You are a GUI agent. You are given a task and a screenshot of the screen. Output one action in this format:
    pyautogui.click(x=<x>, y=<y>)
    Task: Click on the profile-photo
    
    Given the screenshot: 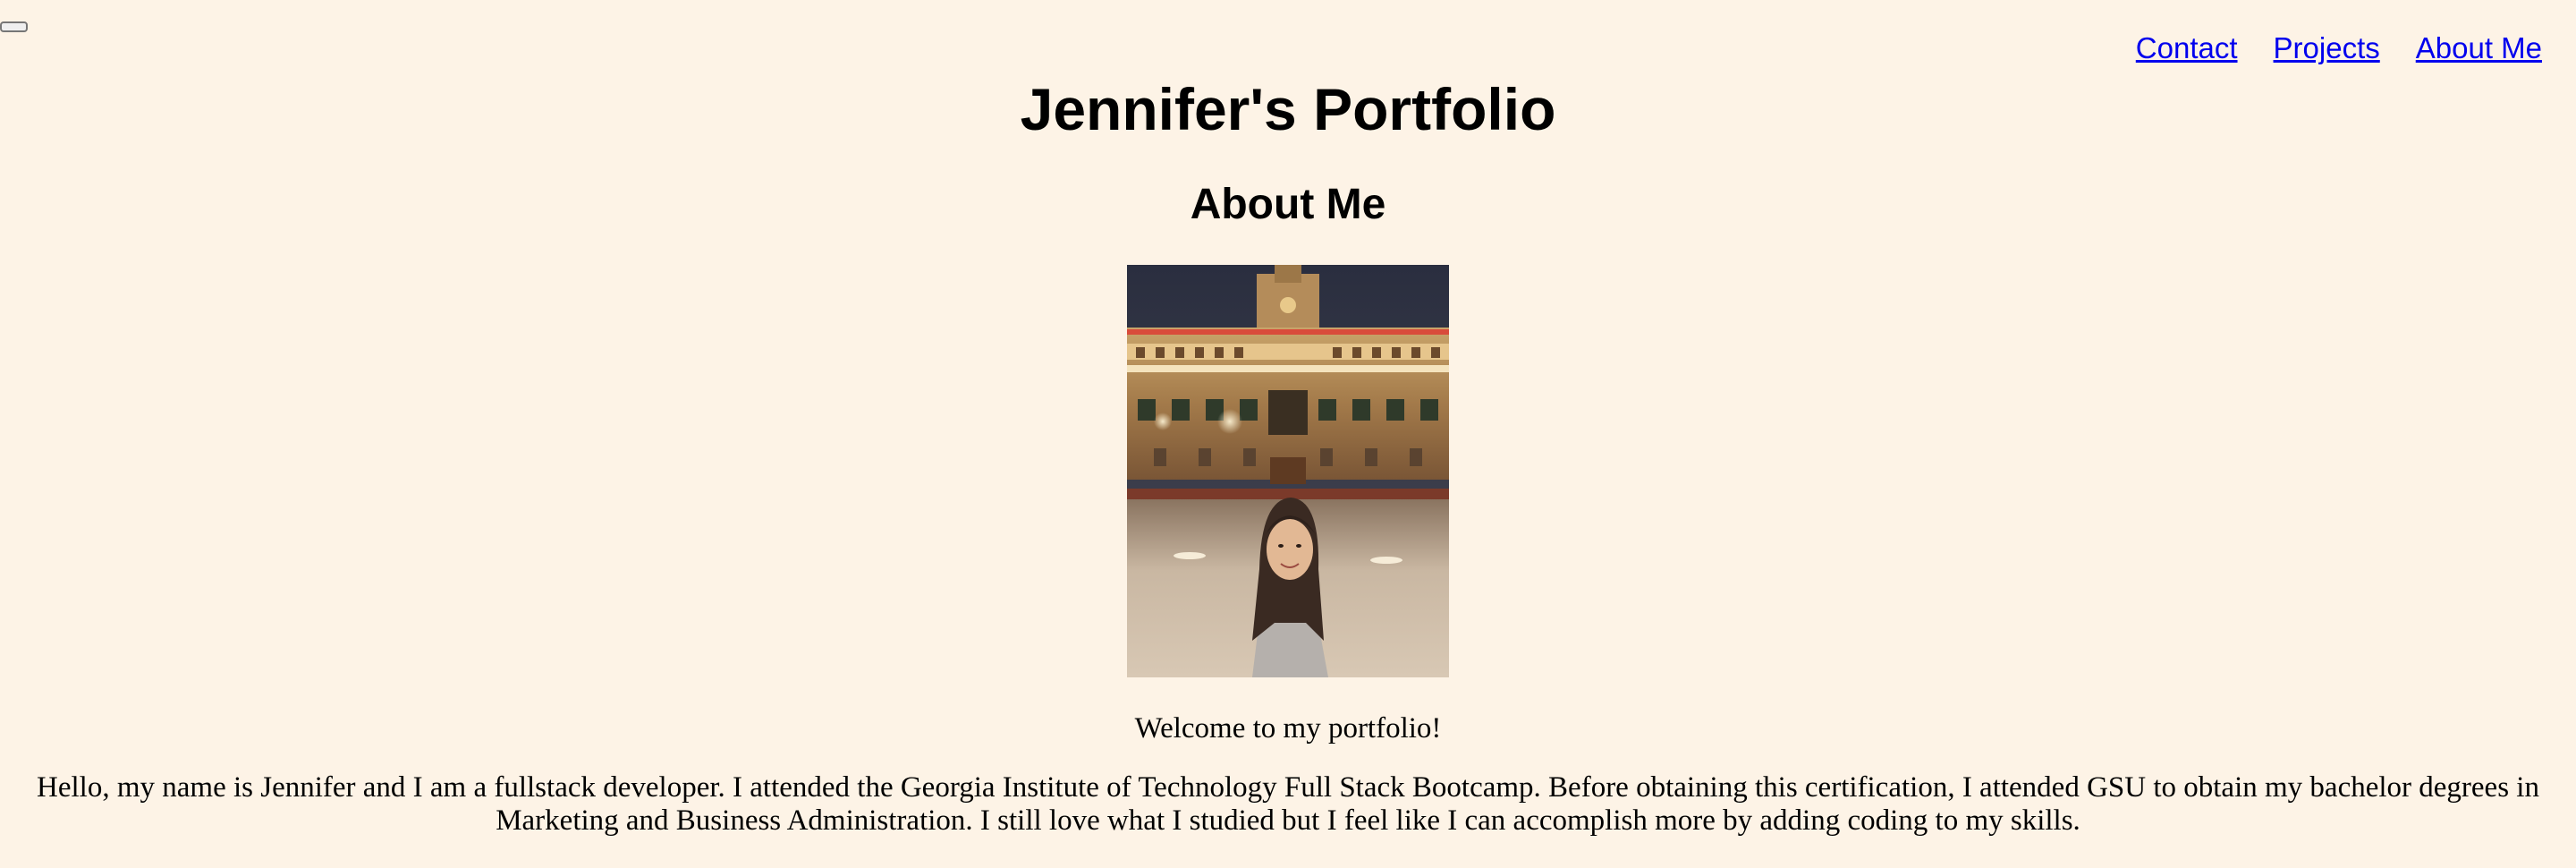 What is the action you would take?
    pyautogui.click(x=1288, y=471)
    